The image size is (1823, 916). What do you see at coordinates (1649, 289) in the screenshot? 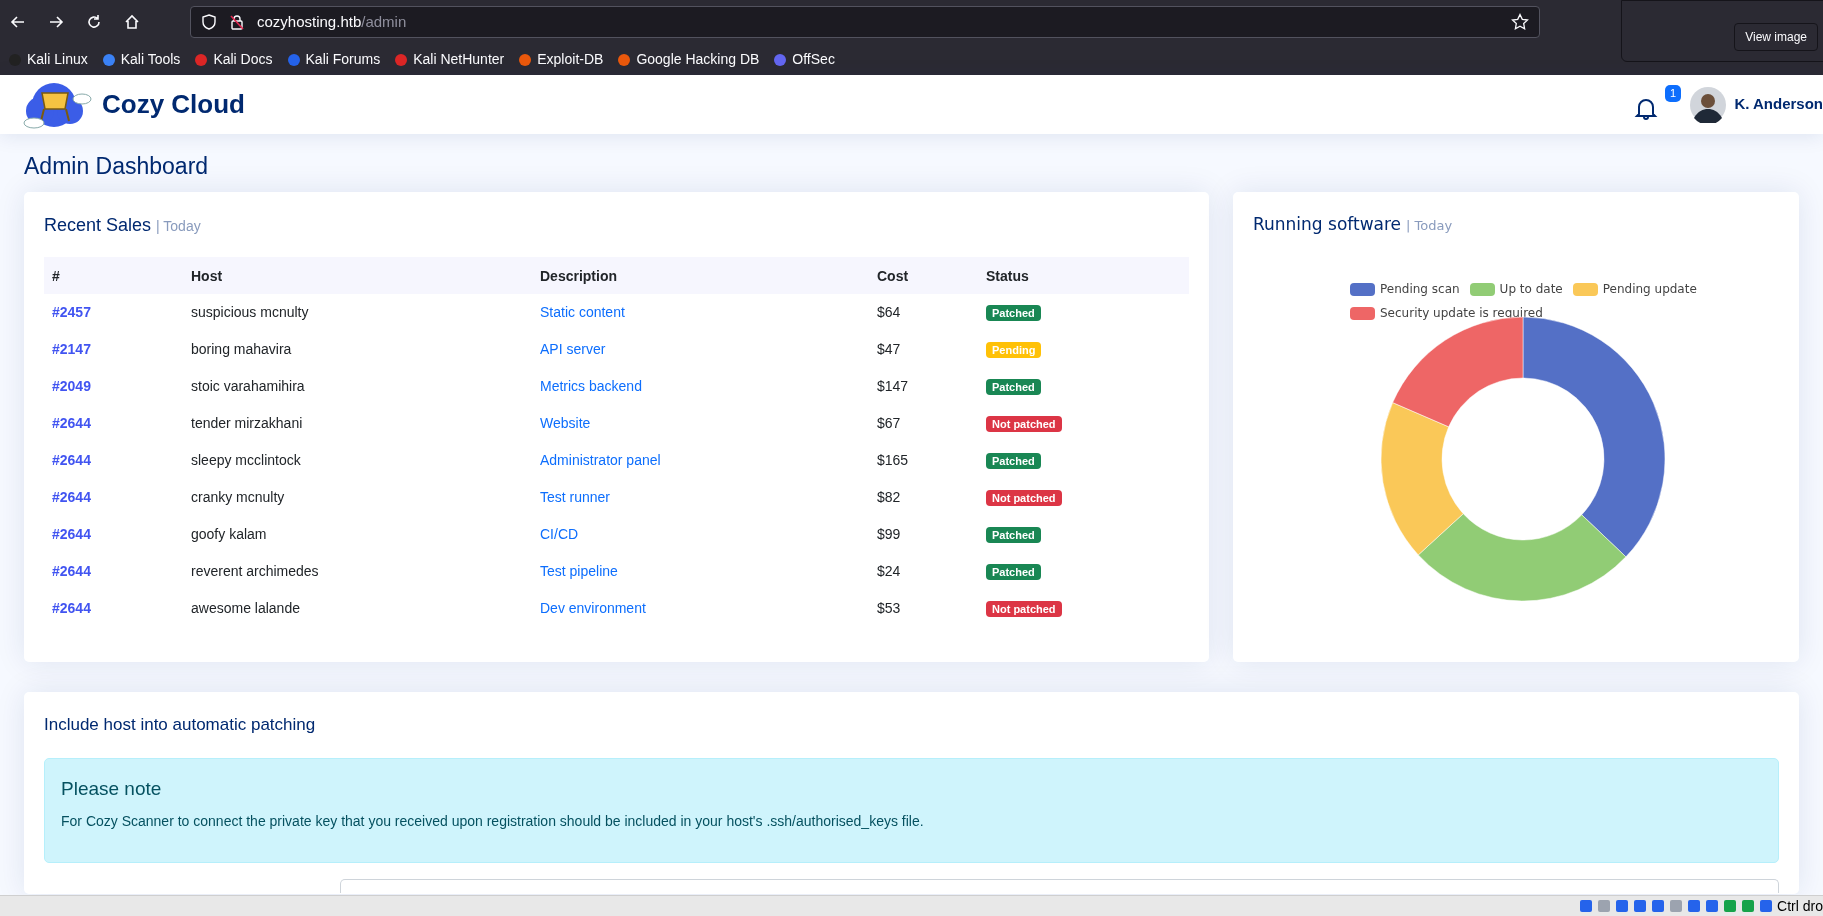
I see `legend-label: Pending update` at bounding box center [1649, 289].